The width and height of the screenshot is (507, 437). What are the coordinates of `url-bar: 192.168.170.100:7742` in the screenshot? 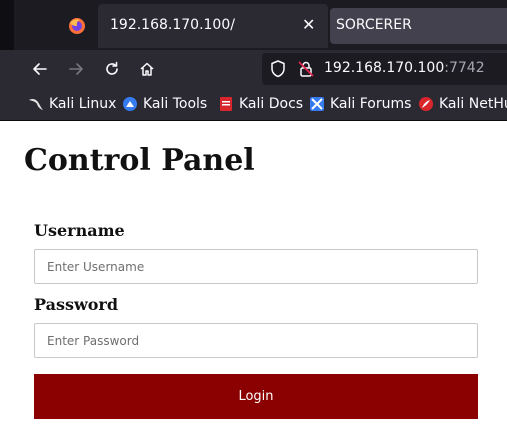 It's located at (384, 69).